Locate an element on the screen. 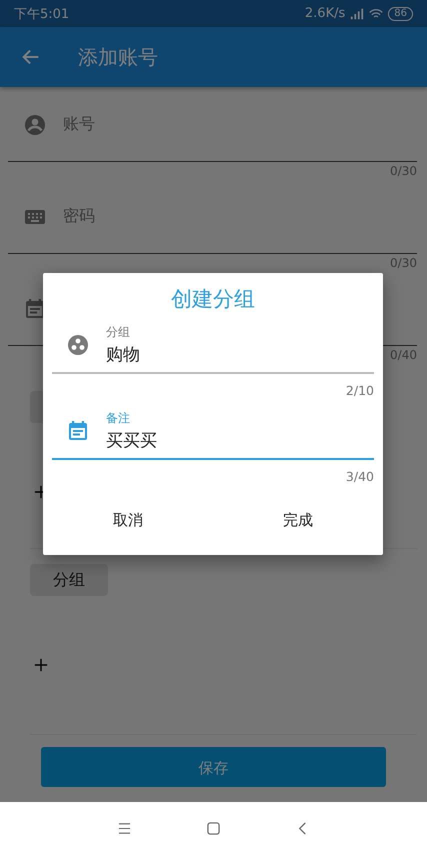 The height and width of the screenshot is (854, 427). calendar-icon is located at coordinates (78, 430).